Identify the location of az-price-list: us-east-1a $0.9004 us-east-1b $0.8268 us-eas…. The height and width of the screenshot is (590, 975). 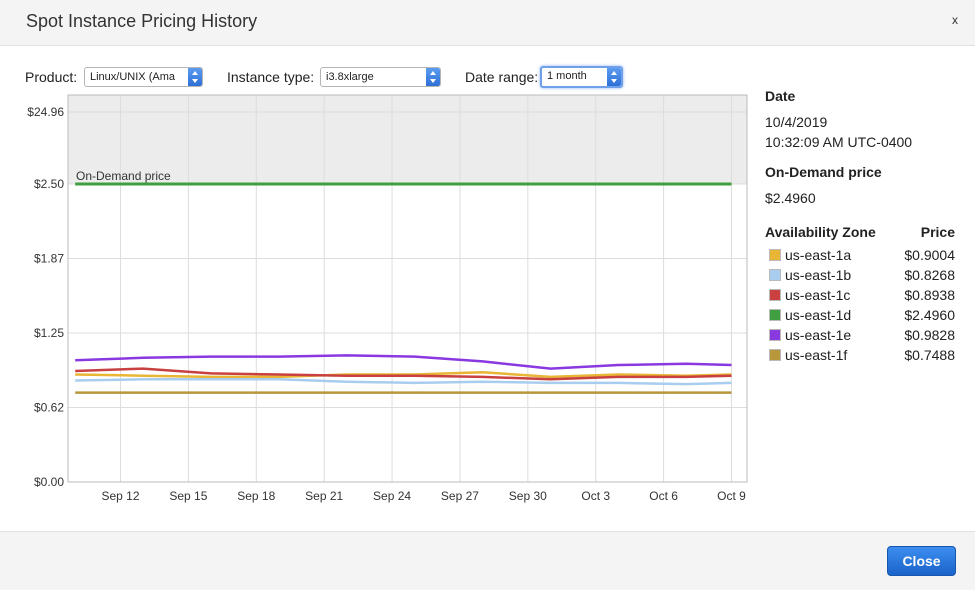
(860, 305).